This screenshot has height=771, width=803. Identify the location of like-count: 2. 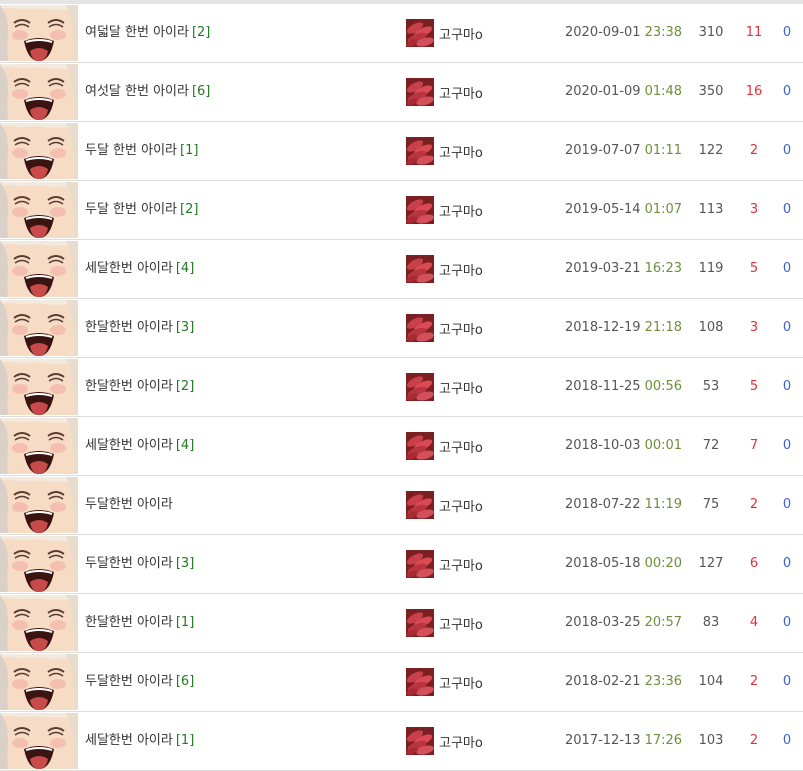
(754, 681).